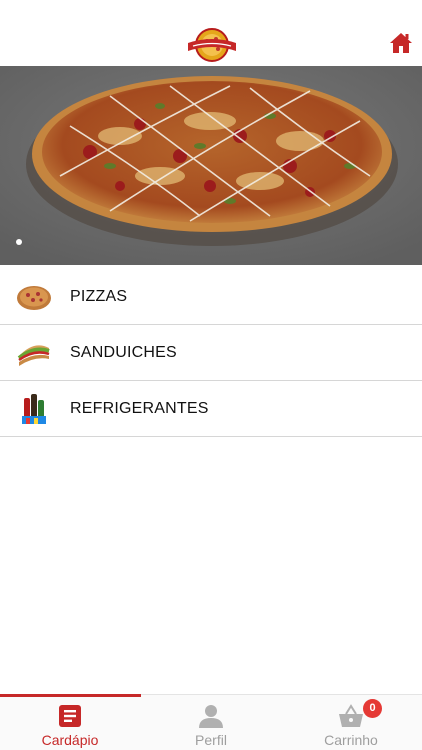 The image size is (422, 750). I want to click on tab-cardapio: Cardápio, so click(70, 722).